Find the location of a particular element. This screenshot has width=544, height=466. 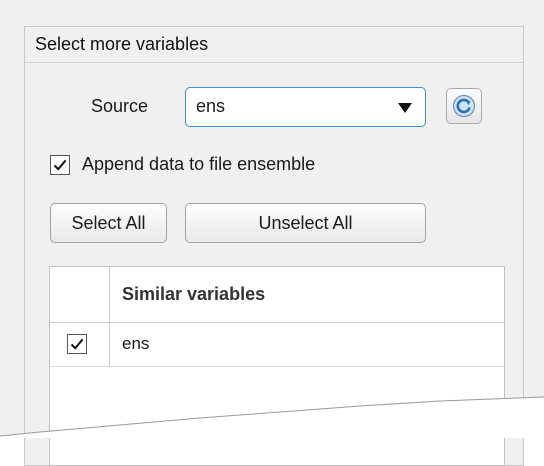

source-selected-value: ens is located at coordinates (211, 106).